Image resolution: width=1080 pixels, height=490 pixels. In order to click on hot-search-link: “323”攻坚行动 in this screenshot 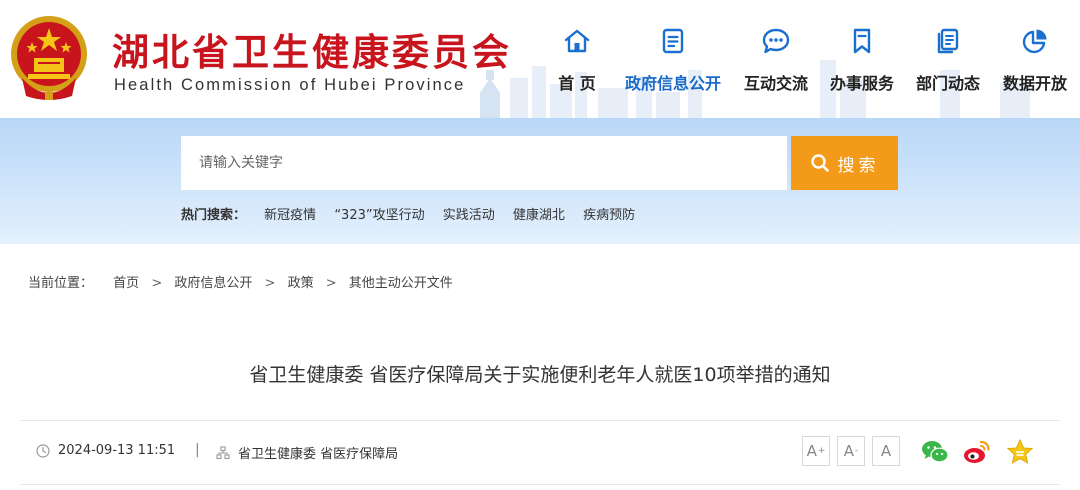, I will do `click(379, 215)`.